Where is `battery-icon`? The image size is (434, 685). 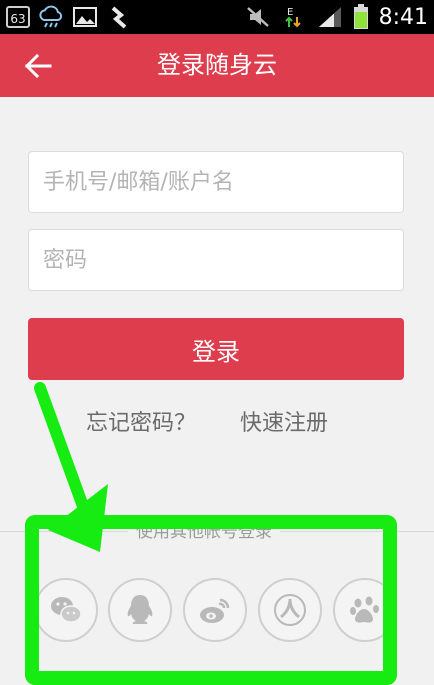 battery-icon is located at coordinates (360, 16).